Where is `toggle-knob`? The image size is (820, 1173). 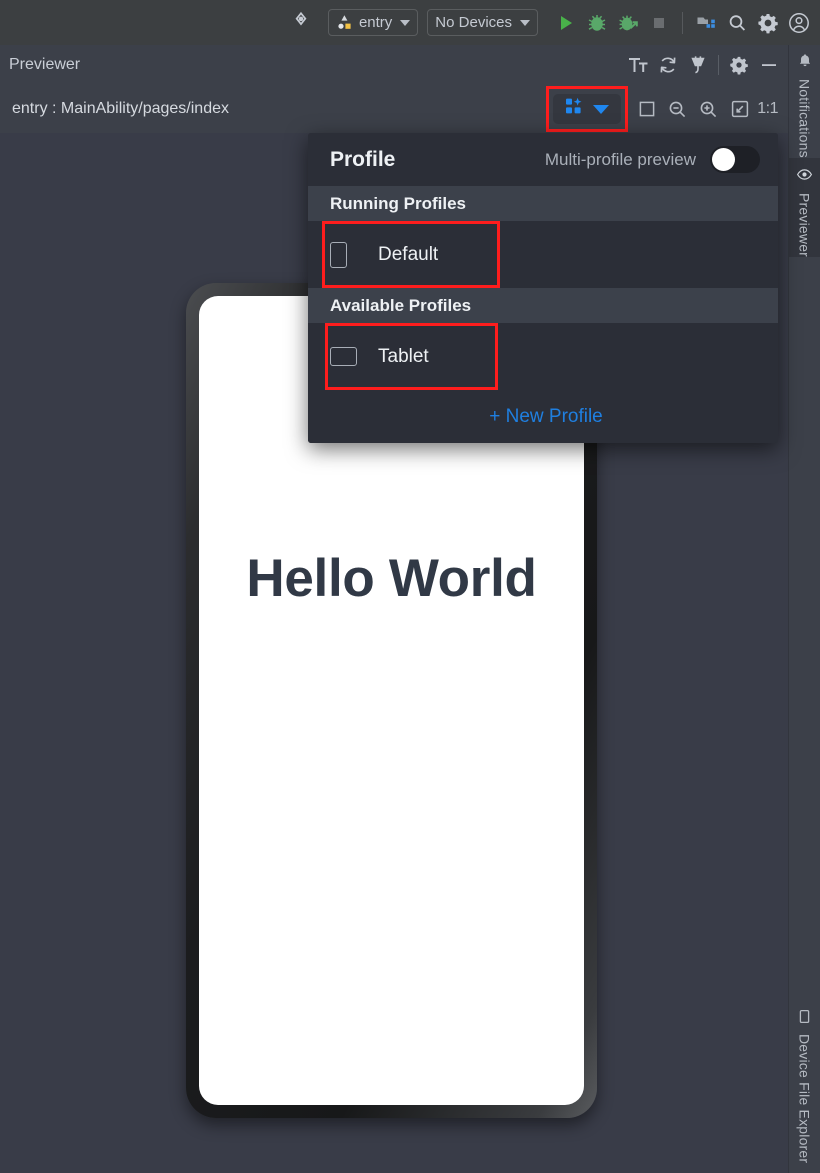
toggle-knob is located at coordinates (723, 159).